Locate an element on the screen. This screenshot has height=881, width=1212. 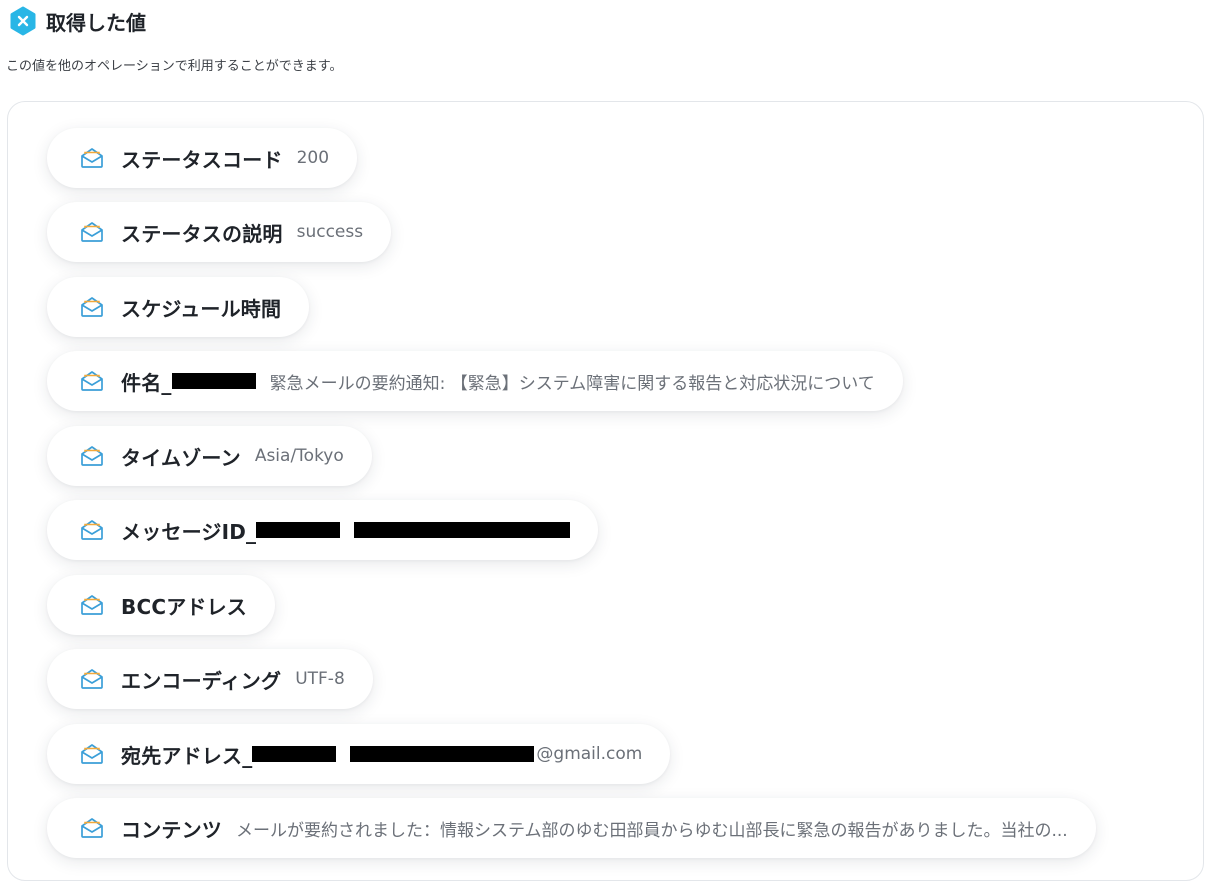
value-chip-value: Asia/Tokyo is located at coordinates (299, 456).